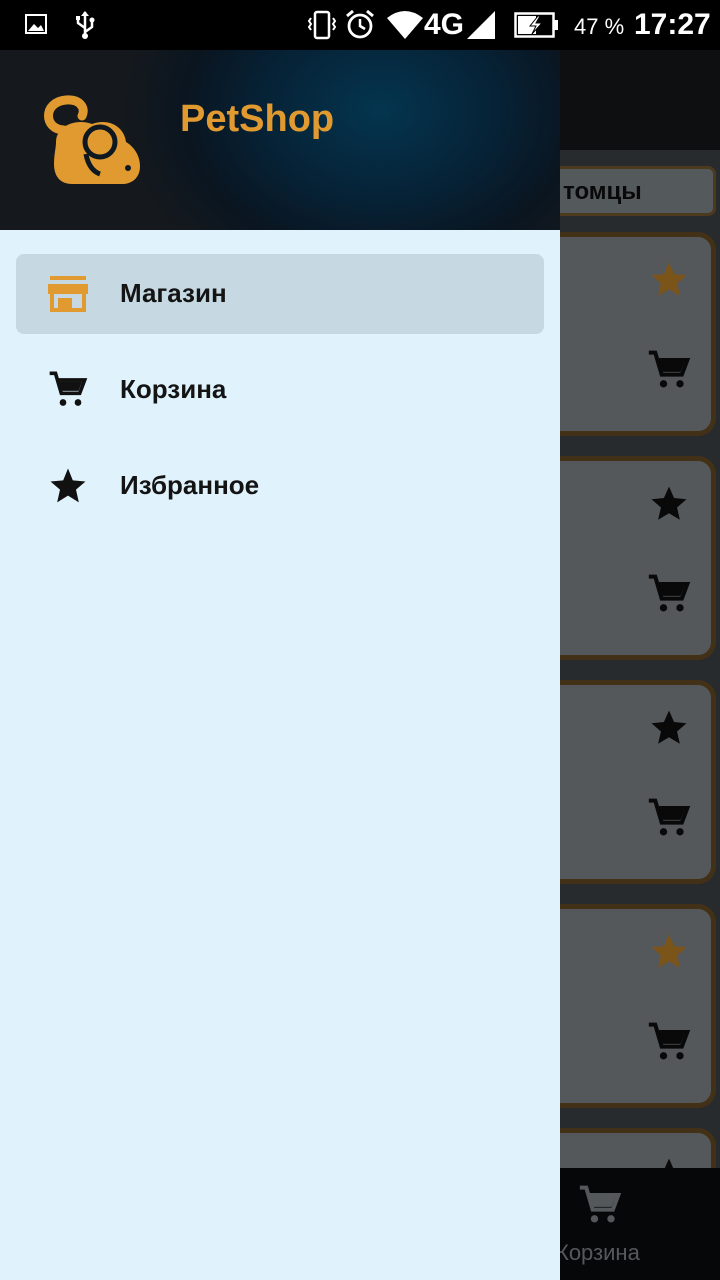 The height and width of the screenshot is (1280, 720). What do you see at coordinates (68, 294) in the screenshot?
I see `store-icon` at bounding box center [68, 294].